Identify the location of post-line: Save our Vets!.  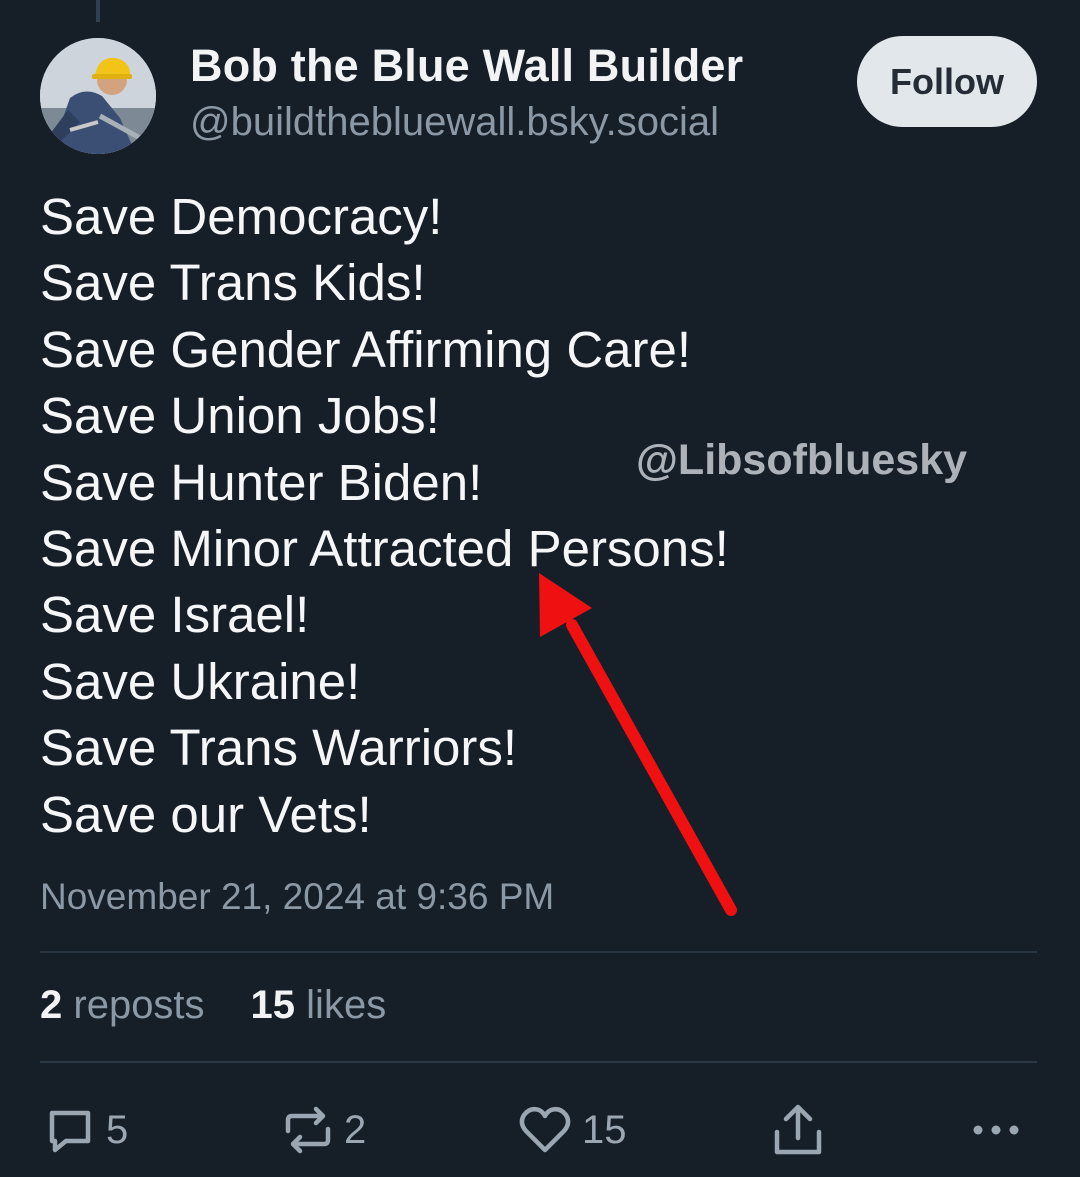
(206, 814).